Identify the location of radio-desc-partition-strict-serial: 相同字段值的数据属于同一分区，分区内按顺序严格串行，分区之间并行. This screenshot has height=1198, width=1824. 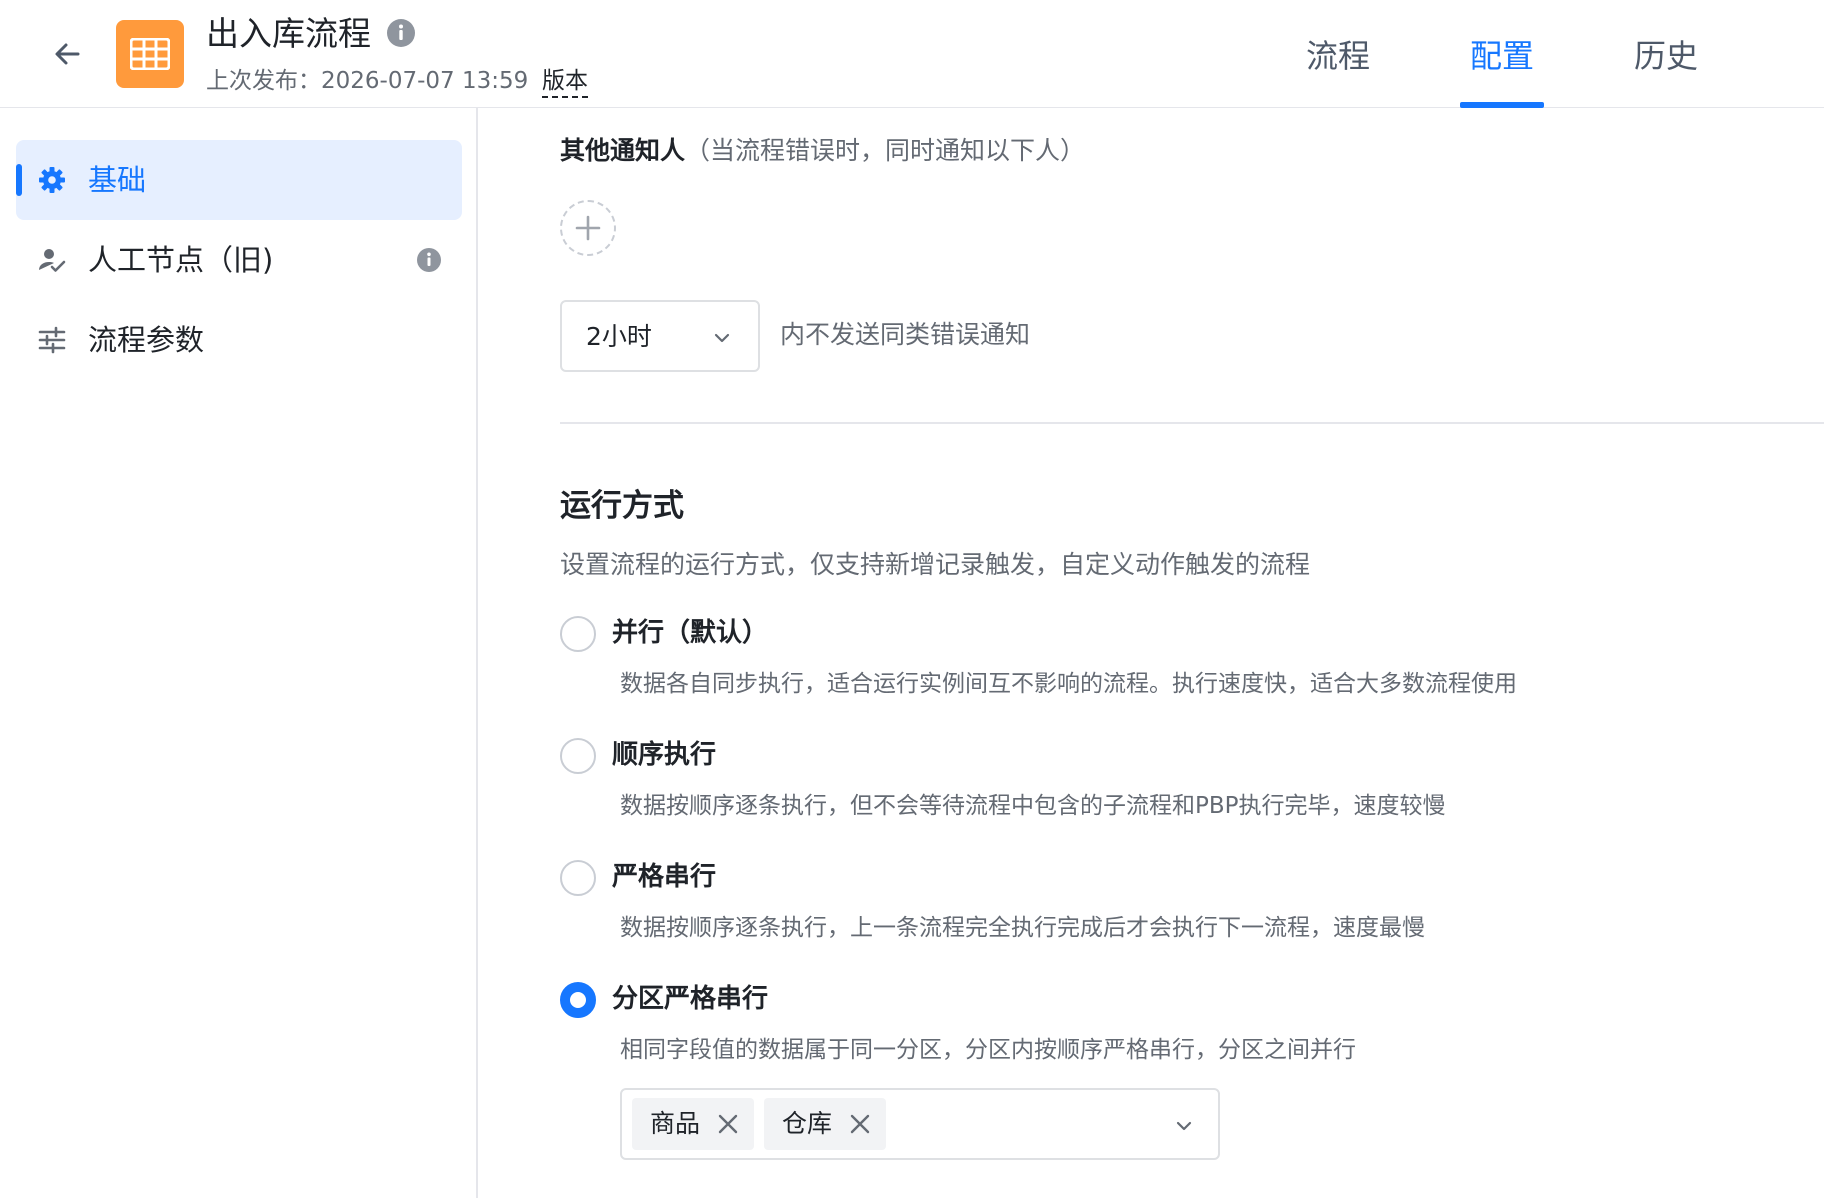
(988, 1050).